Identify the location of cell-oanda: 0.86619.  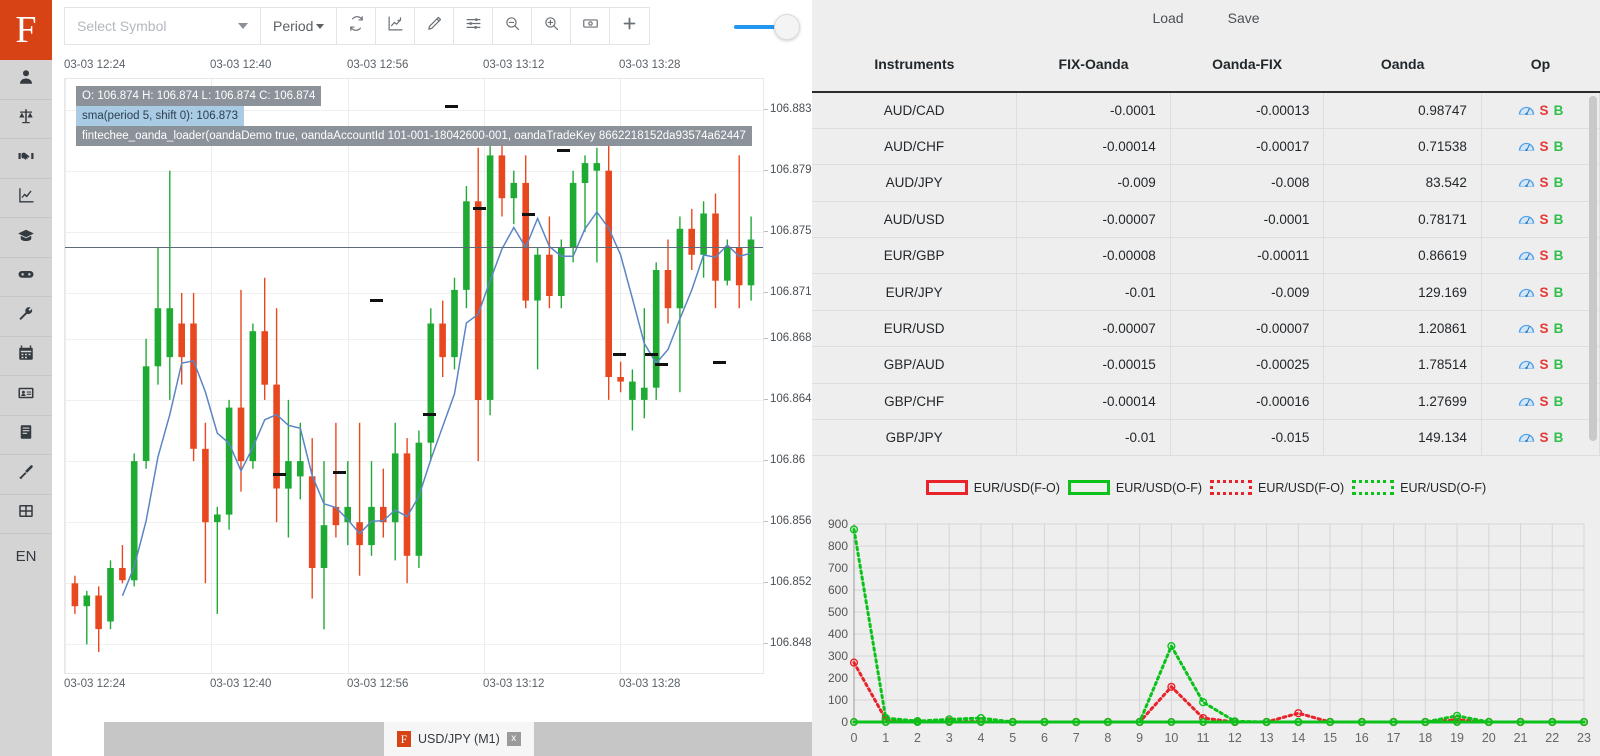
(1402, 256).